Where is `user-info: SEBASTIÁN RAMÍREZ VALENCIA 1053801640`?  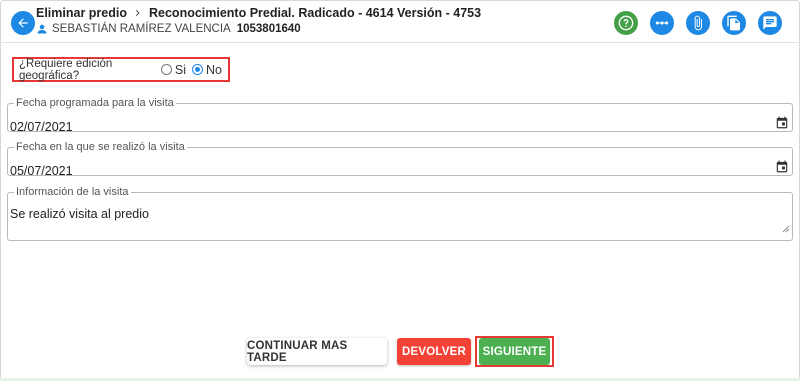
user-info: SEBASTIÁN RAMÍREZ VALENCIA 1053801640 is located at coordinates (168, 29).